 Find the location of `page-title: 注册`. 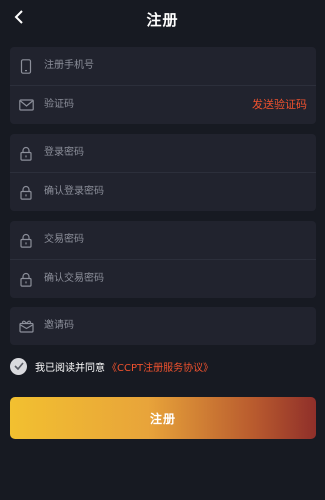

page-title: 注册 is located at coordinates (162, 20).